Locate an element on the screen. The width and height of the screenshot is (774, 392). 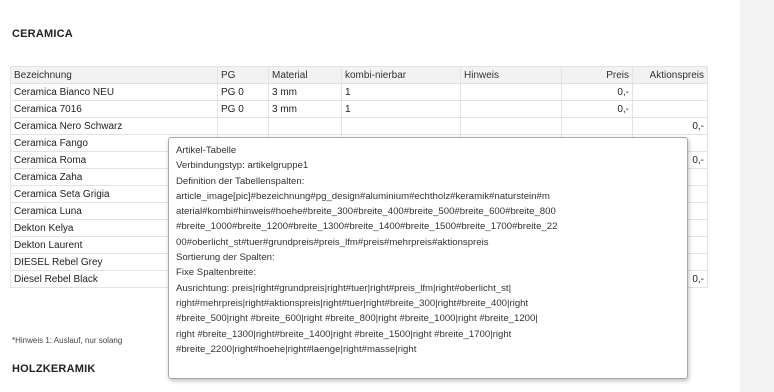
table-row: Ceramica 7016 PG 0 3 mm 1 0,- is located at coordinates (359, 109).